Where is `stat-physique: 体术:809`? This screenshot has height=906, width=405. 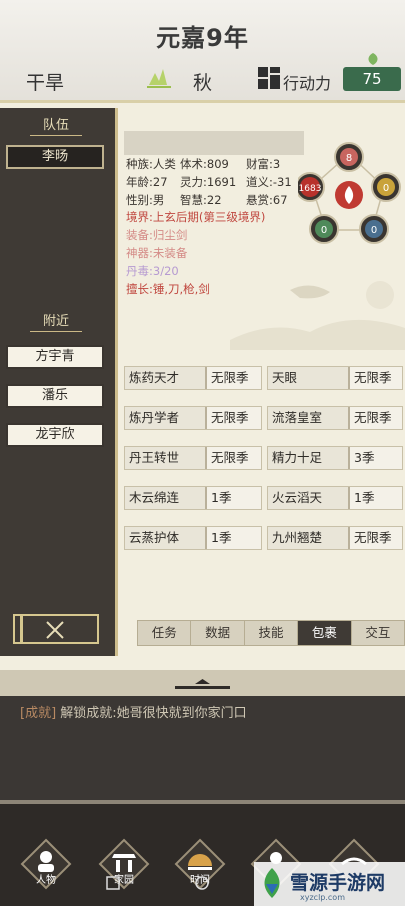 stat-physique: 体术:809 is located at coordinates (204, 164).